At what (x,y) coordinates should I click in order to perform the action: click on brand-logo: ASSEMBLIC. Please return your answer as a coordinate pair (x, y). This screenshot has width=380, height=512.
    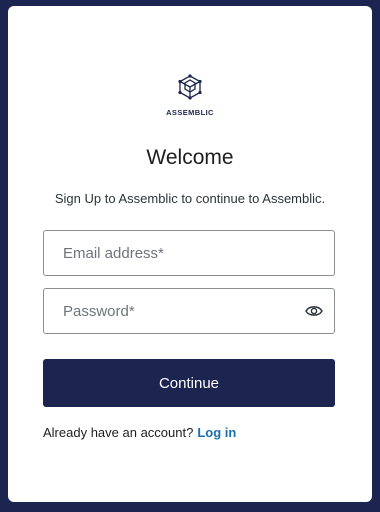
    Looking at the image, I should click on (190, 95).